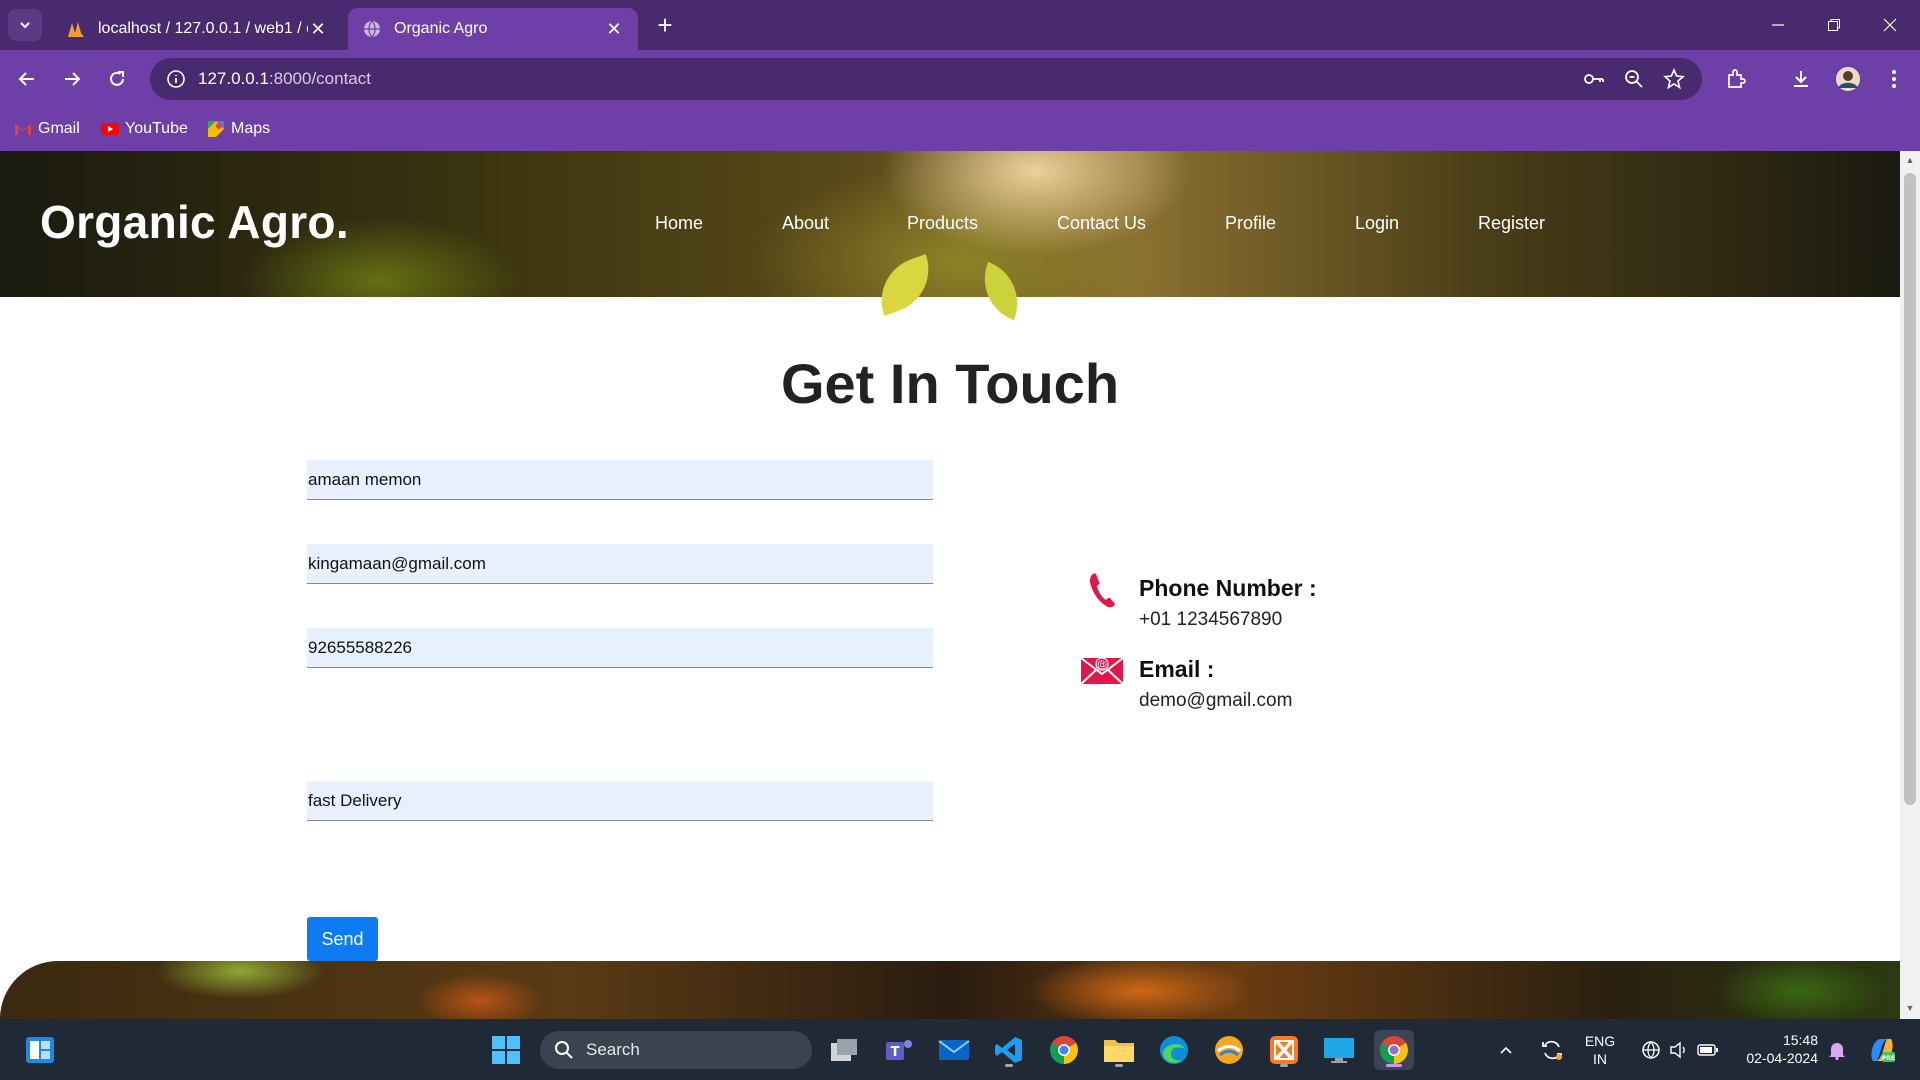 This screenshot has height=1080, width=1920. Describe the element at coordinates (1890, 25) in the screenshot. I see `window-close-button` at that location.